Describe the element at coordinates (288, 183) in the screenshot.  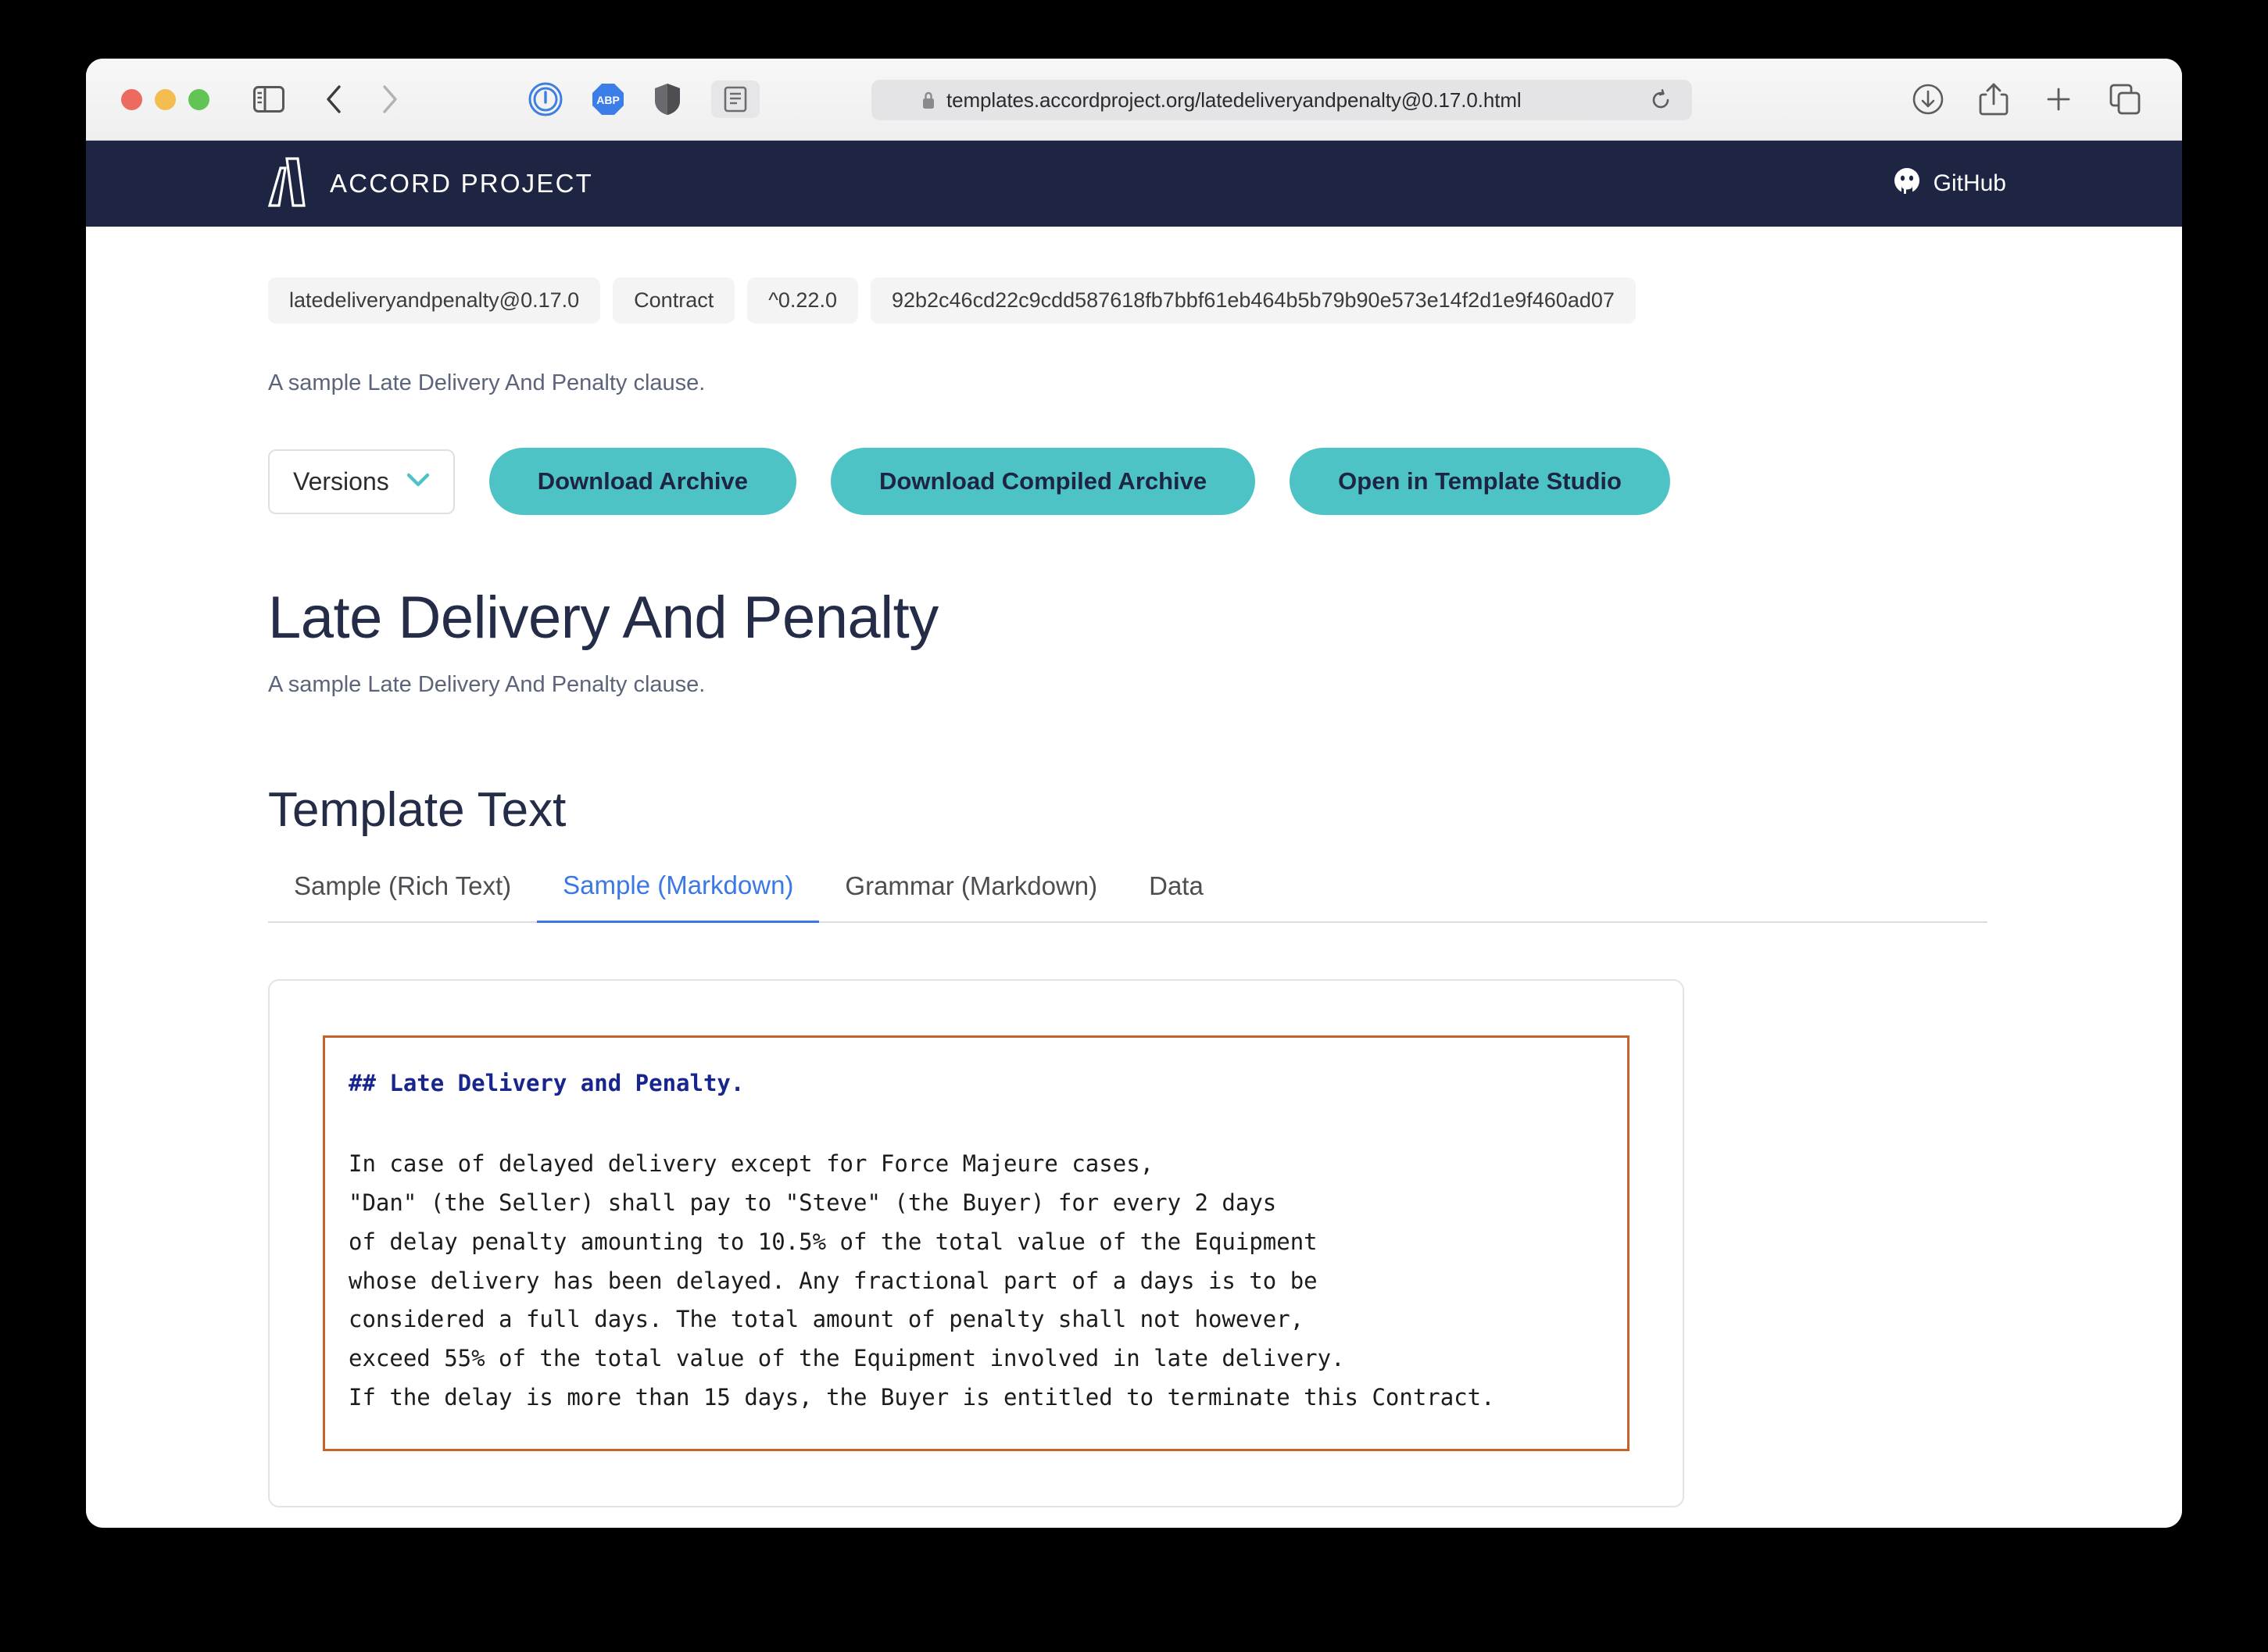
I see `accord-project-logo-icon` at that location.